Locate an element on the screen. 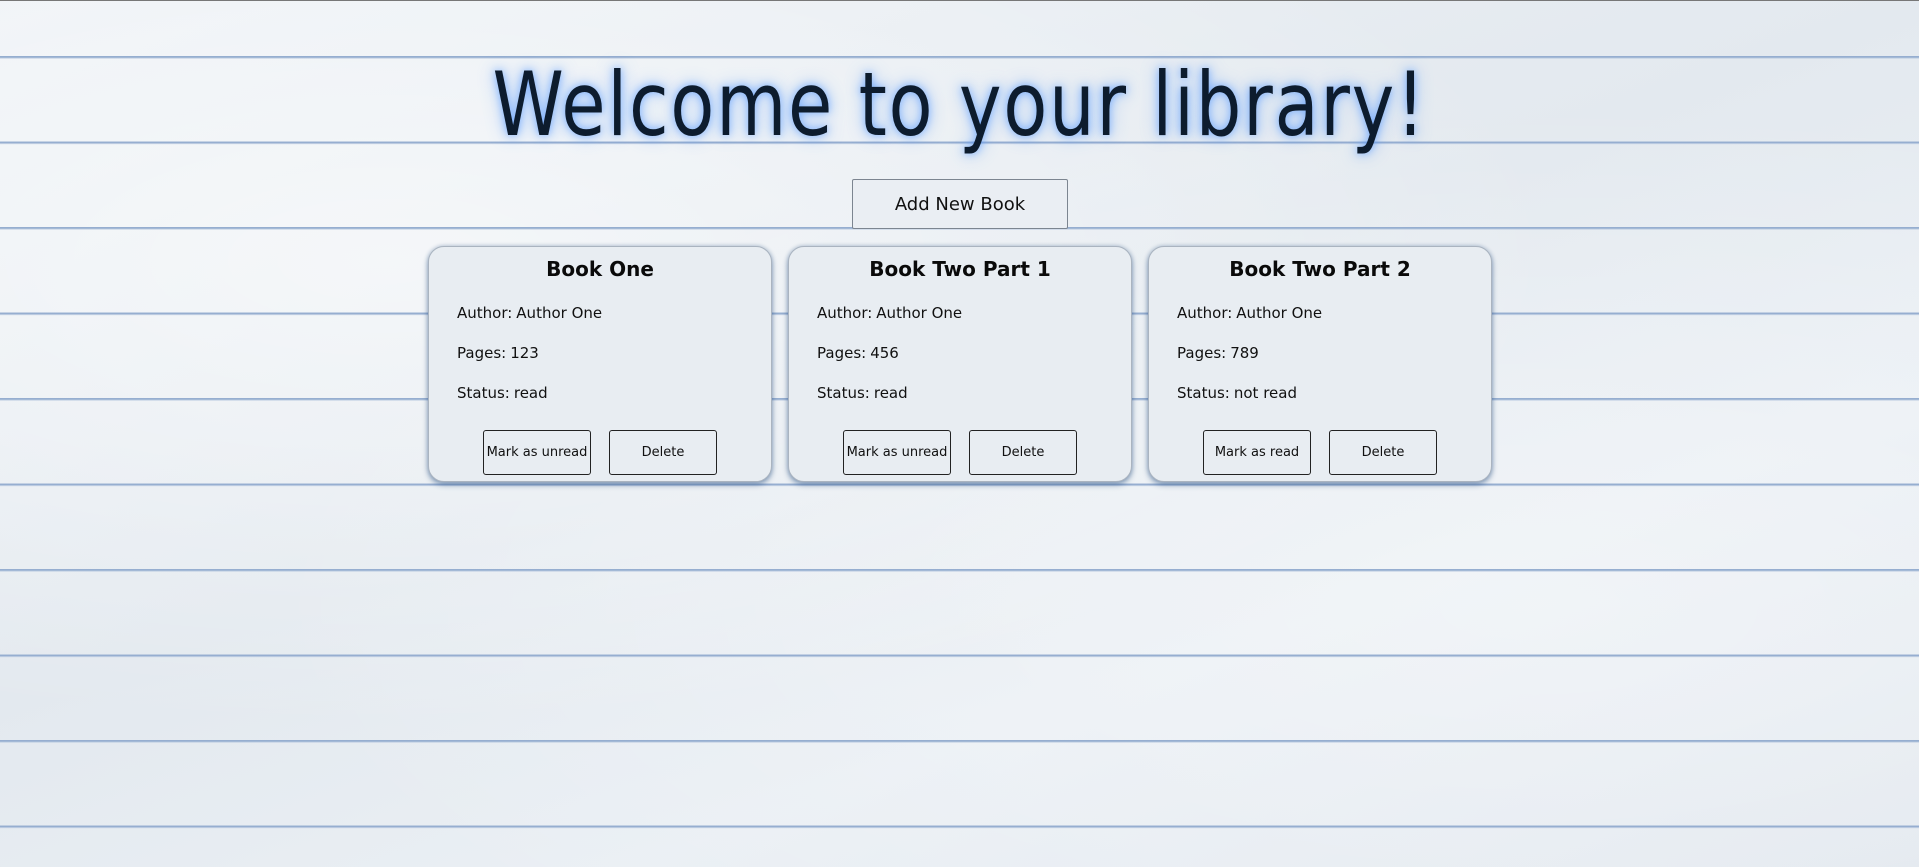 The height and width of the screenshot is (867, 1919). book-title: Book One is located at coordinates (600, 269).